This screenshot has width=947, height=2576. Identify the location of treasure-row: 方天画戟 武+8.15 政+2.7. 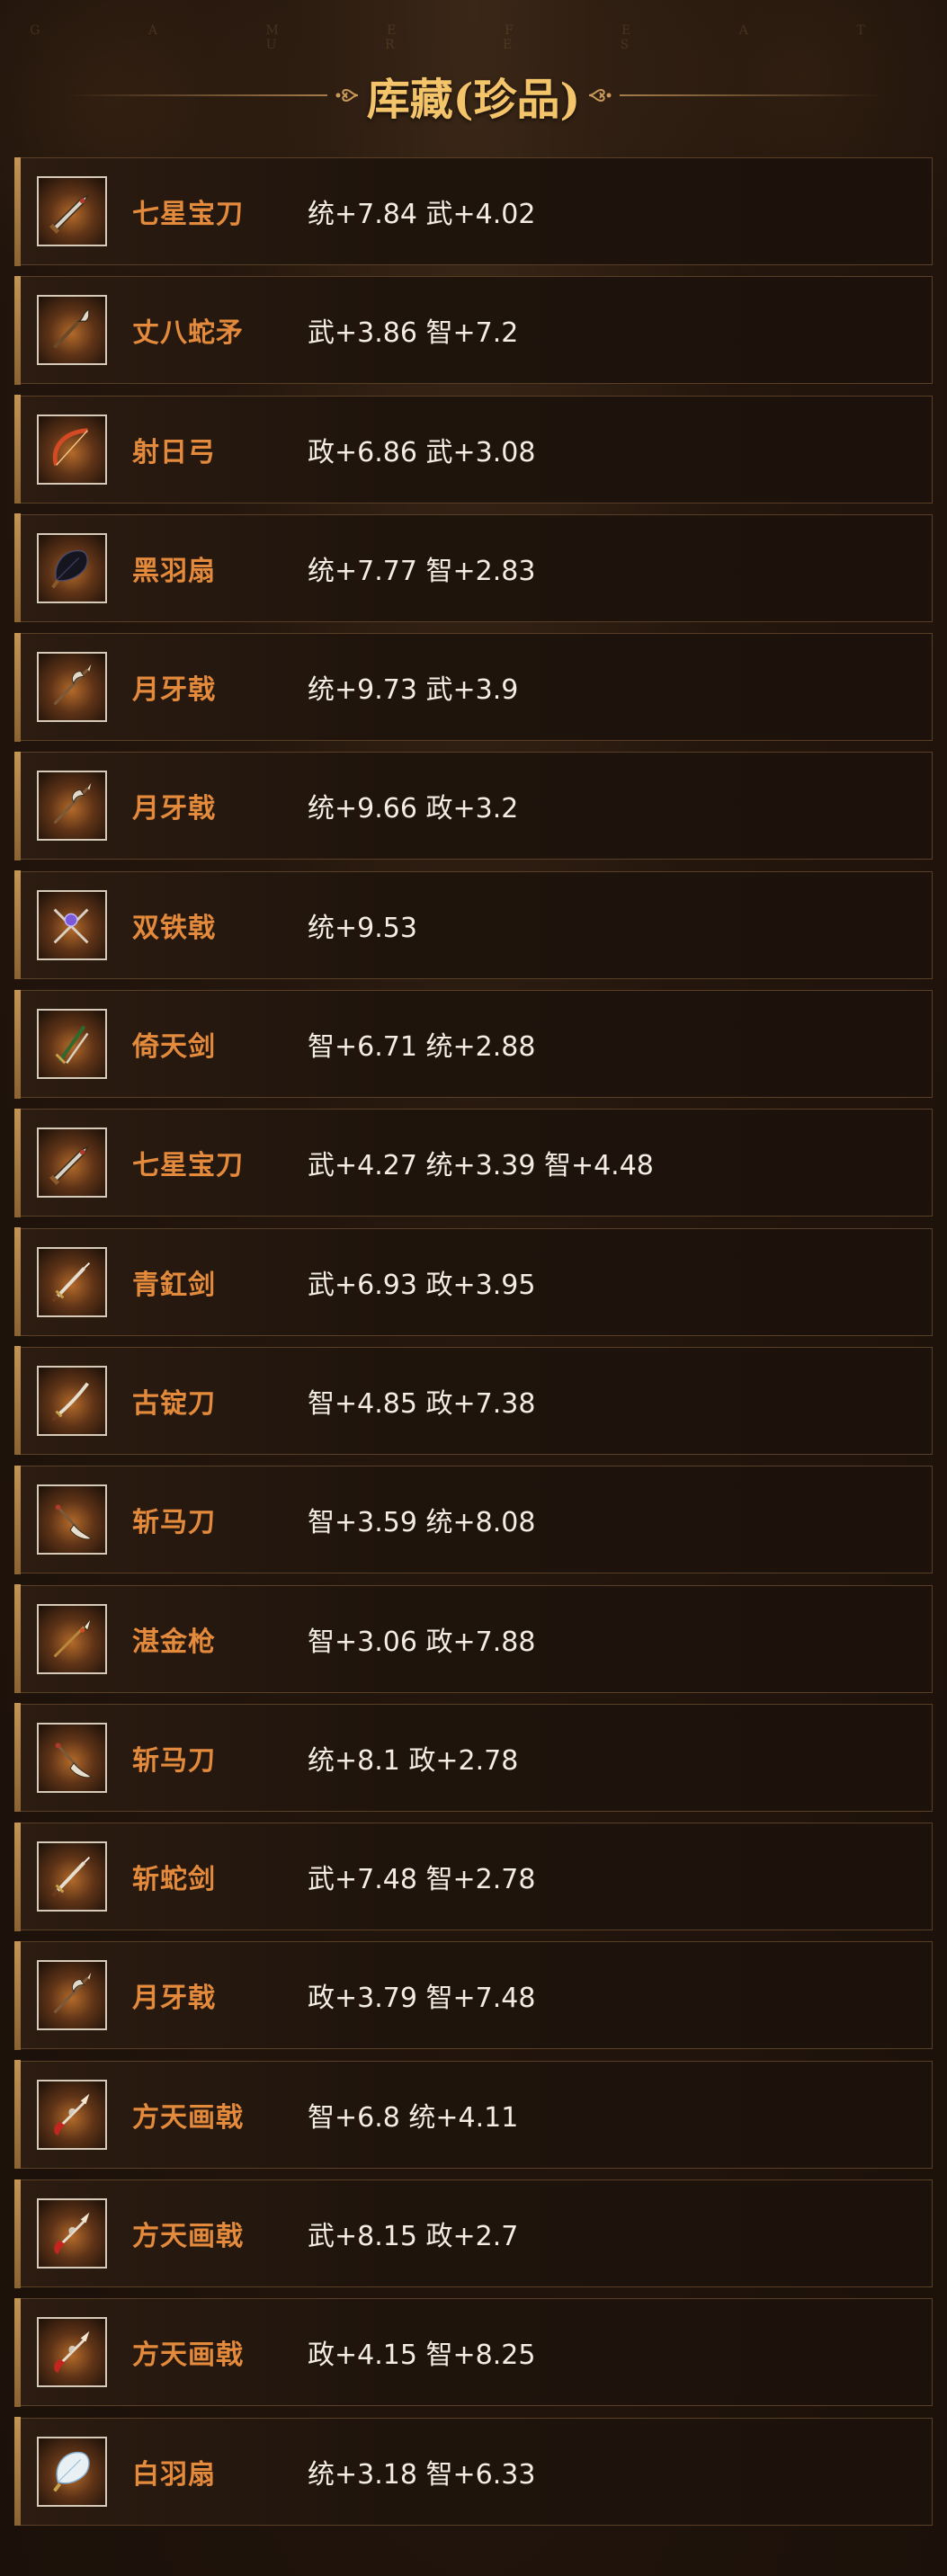
(473, 2234).